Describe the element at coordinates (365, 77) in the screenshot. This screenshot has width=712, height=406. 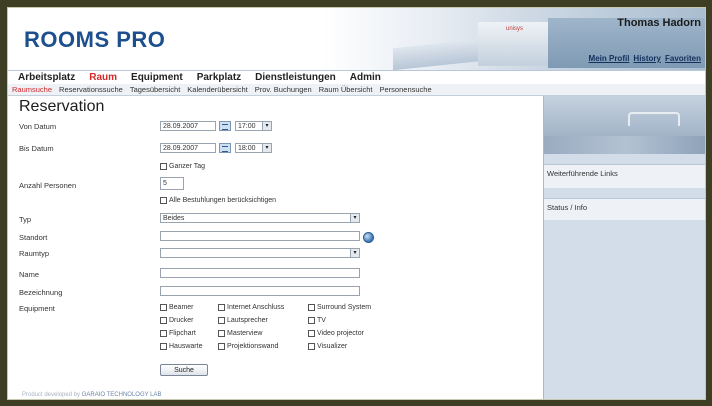
I see `nav-admin: Admin` at that location.